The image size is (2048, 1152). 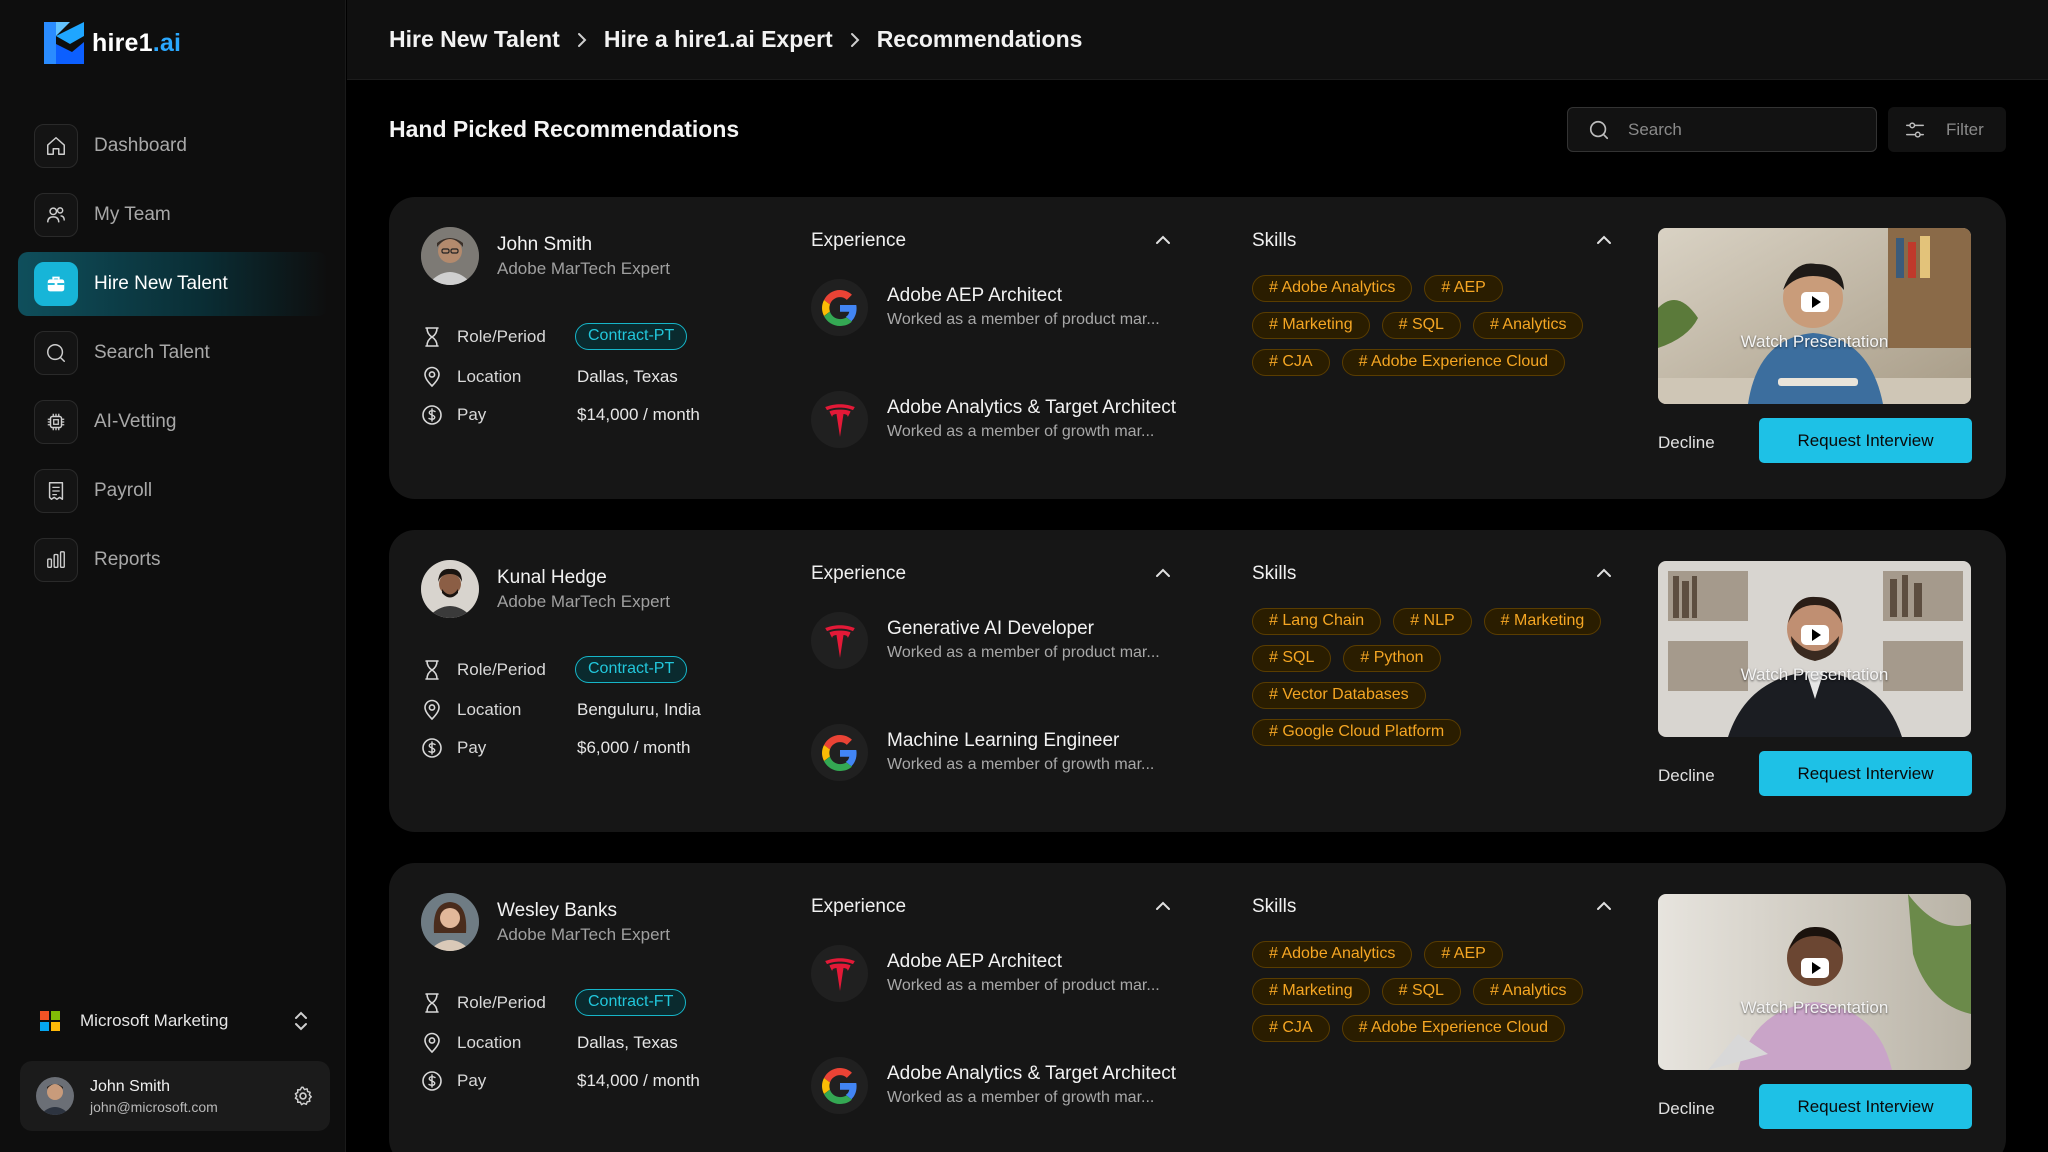 I want to click on sidebar-item-ai-vetting: AI-Vetting, so click(x=173, y=422).